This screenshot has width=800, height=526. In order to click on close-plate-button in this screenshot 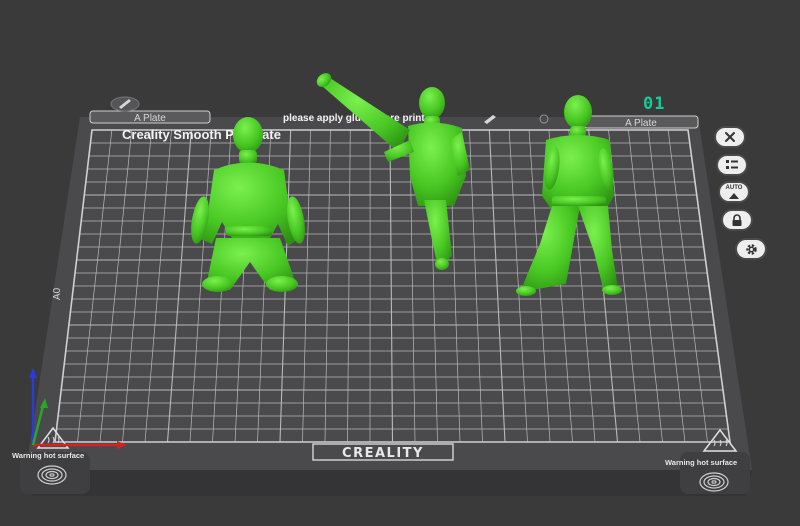, I will do `click(730, 137)`.